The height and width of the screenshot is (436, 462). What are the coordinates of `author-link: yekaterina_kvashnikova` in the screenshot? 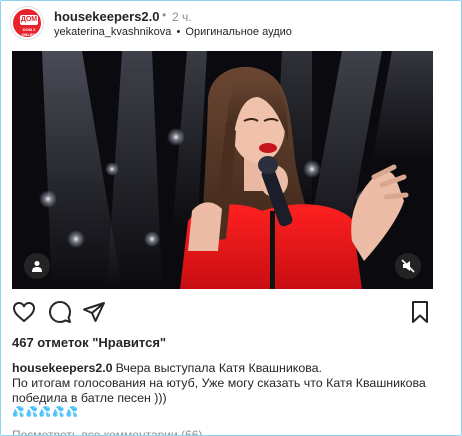 It's located at (112, 32).